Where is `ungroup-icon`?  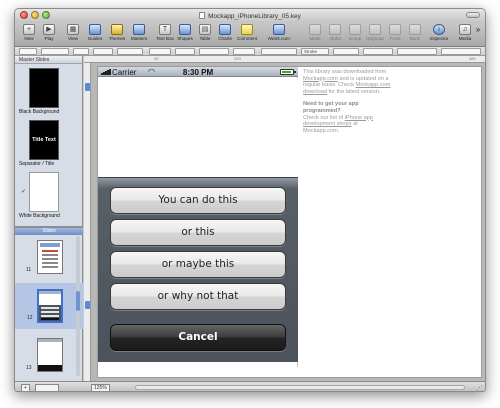
ungroup-icon is located at coordinates (375, 29).